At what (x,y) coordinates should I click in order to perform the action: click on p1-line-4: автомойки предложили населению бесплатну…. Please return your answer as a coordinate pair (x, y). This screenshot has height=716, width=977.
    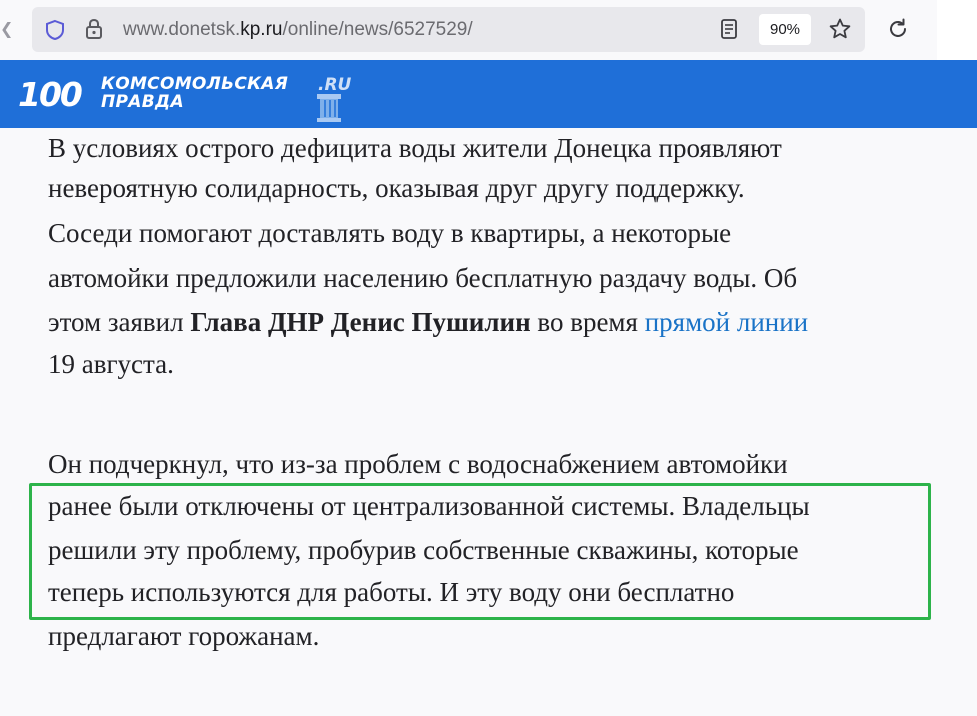
    Looking at the image, I should click on (423, 278).